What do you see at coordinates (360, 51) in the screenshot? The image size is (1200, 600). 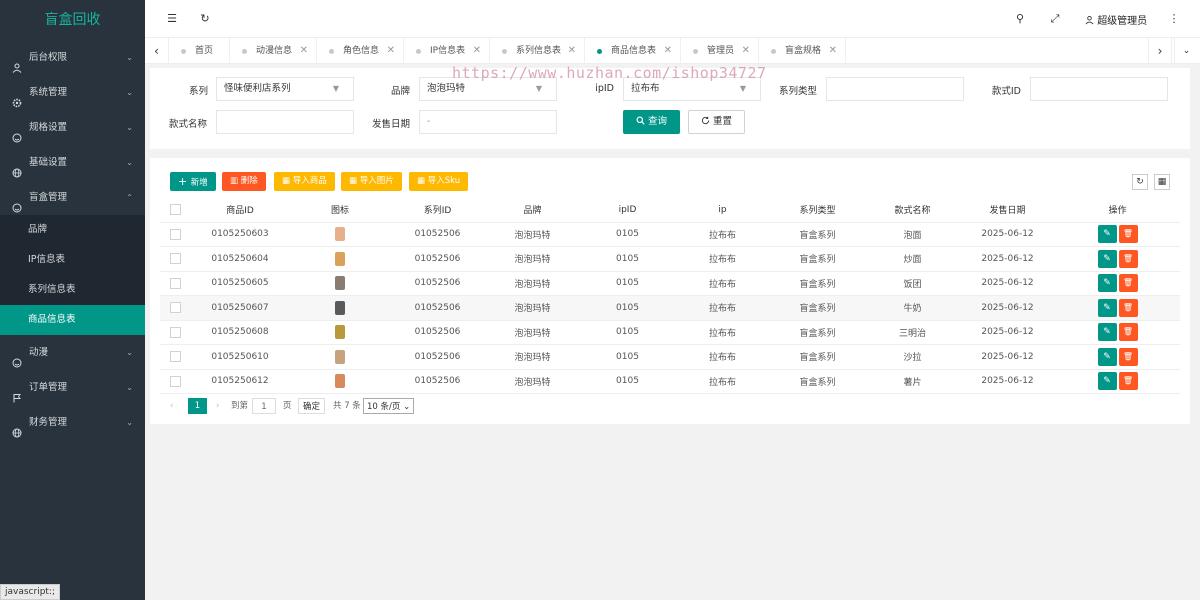 I see `tab-role-info: 角色信息 ✕` at bounding box center [360, 51].